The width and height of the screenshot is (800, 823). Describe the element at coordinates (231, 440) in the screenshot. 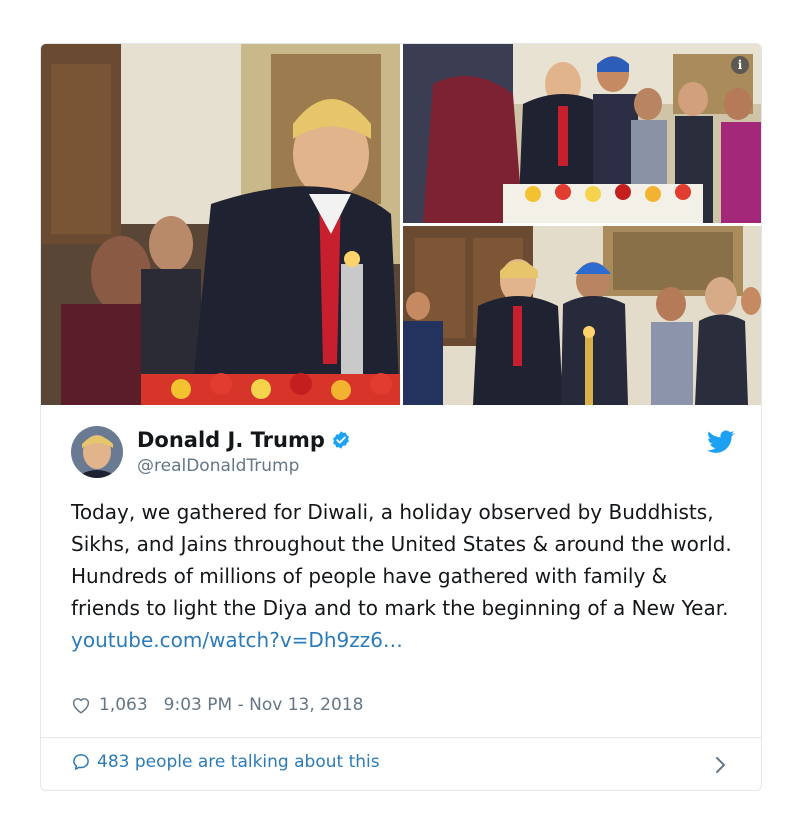

I see `display-name: Donald J. Trump` at that location.